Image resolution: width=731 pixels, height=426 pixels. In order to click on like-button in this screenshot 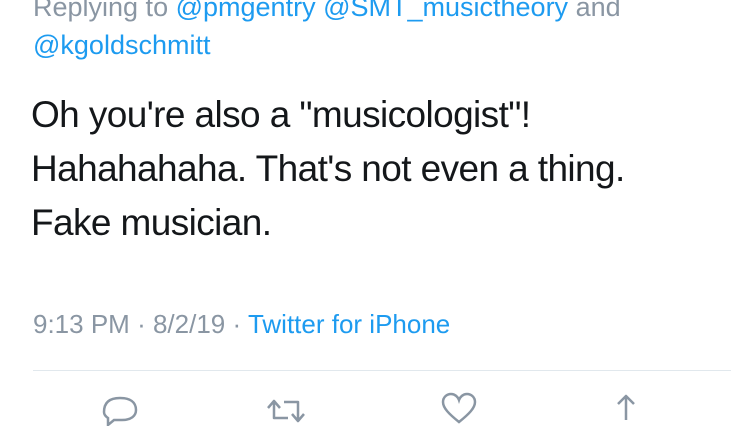, I will do `click(459, 406)`.